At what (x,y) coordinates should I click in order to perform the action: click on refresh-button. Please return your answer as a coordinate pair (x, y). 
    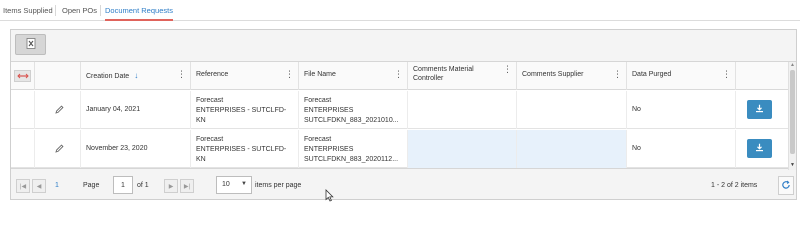
    Looking at the image, I should click on (786, 185).